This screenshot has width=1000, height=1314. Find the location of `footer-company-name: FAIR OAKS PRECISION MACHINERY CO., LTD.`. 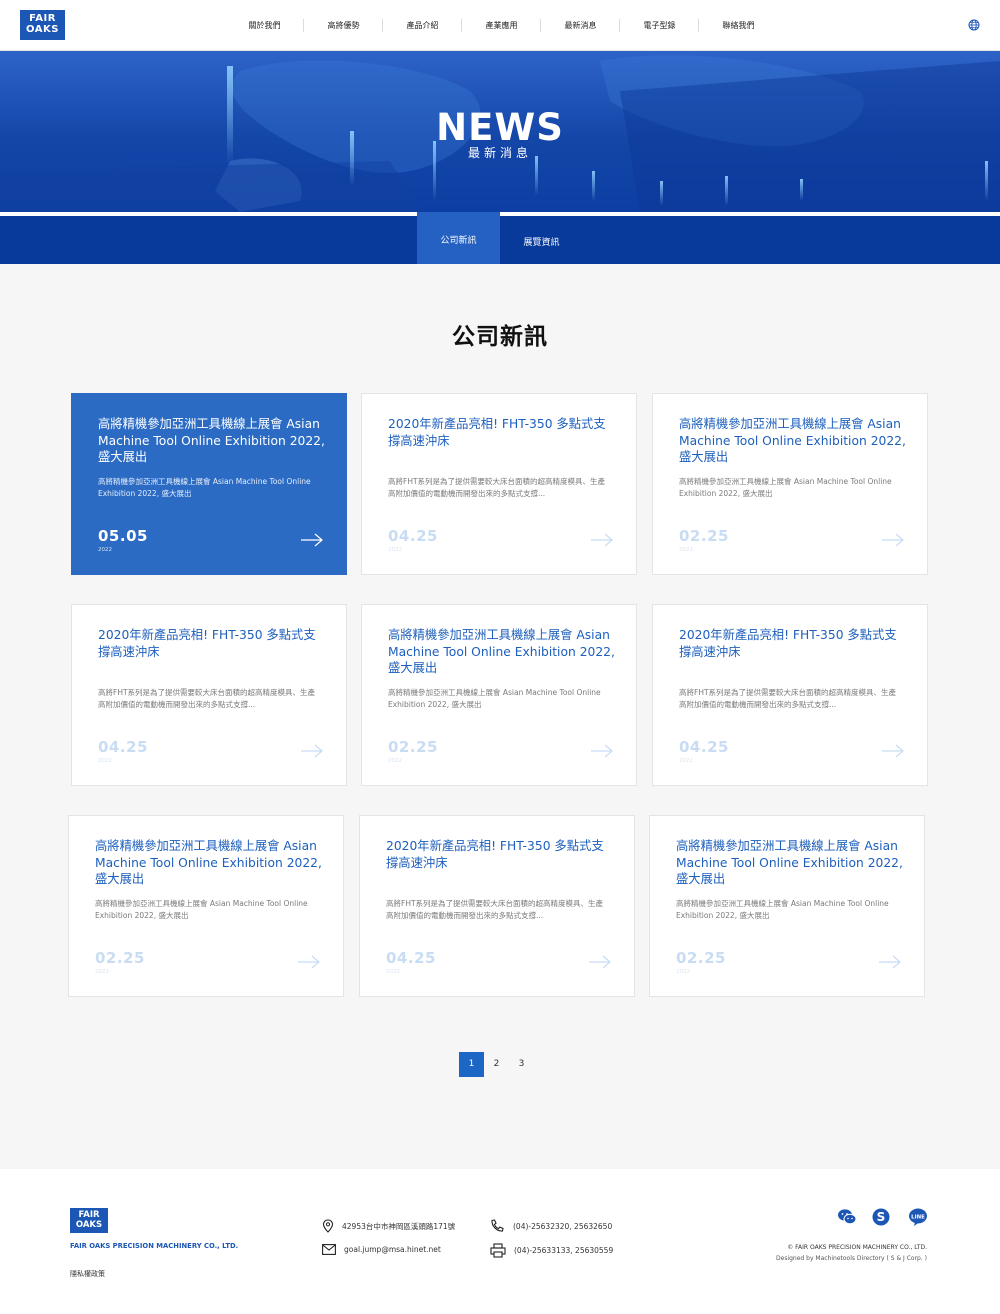

footer-company-name: FAIR OAKS PRECISION MACHINERY CO., LTD. is located at coordinates (154, 1246).